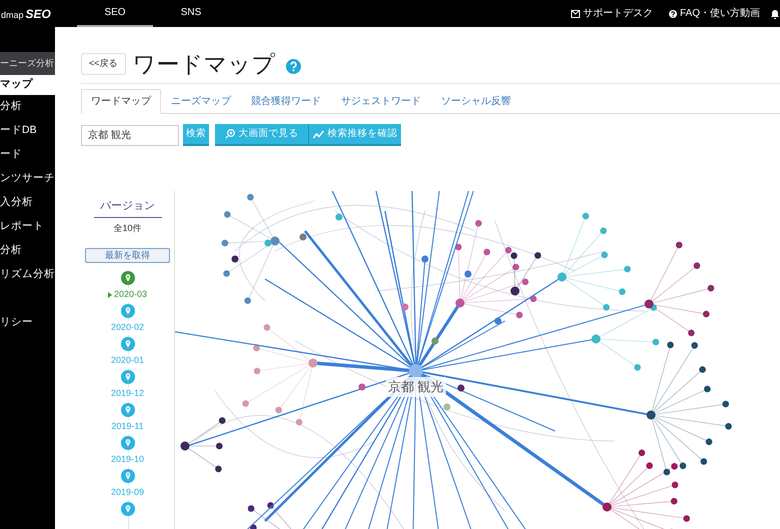 Image resolution: width=780 pixels, height=529 pixels. Describe the element at coordinates (26, 13) in the screenshot. I see `app-logo: dmap SEO` at that location.